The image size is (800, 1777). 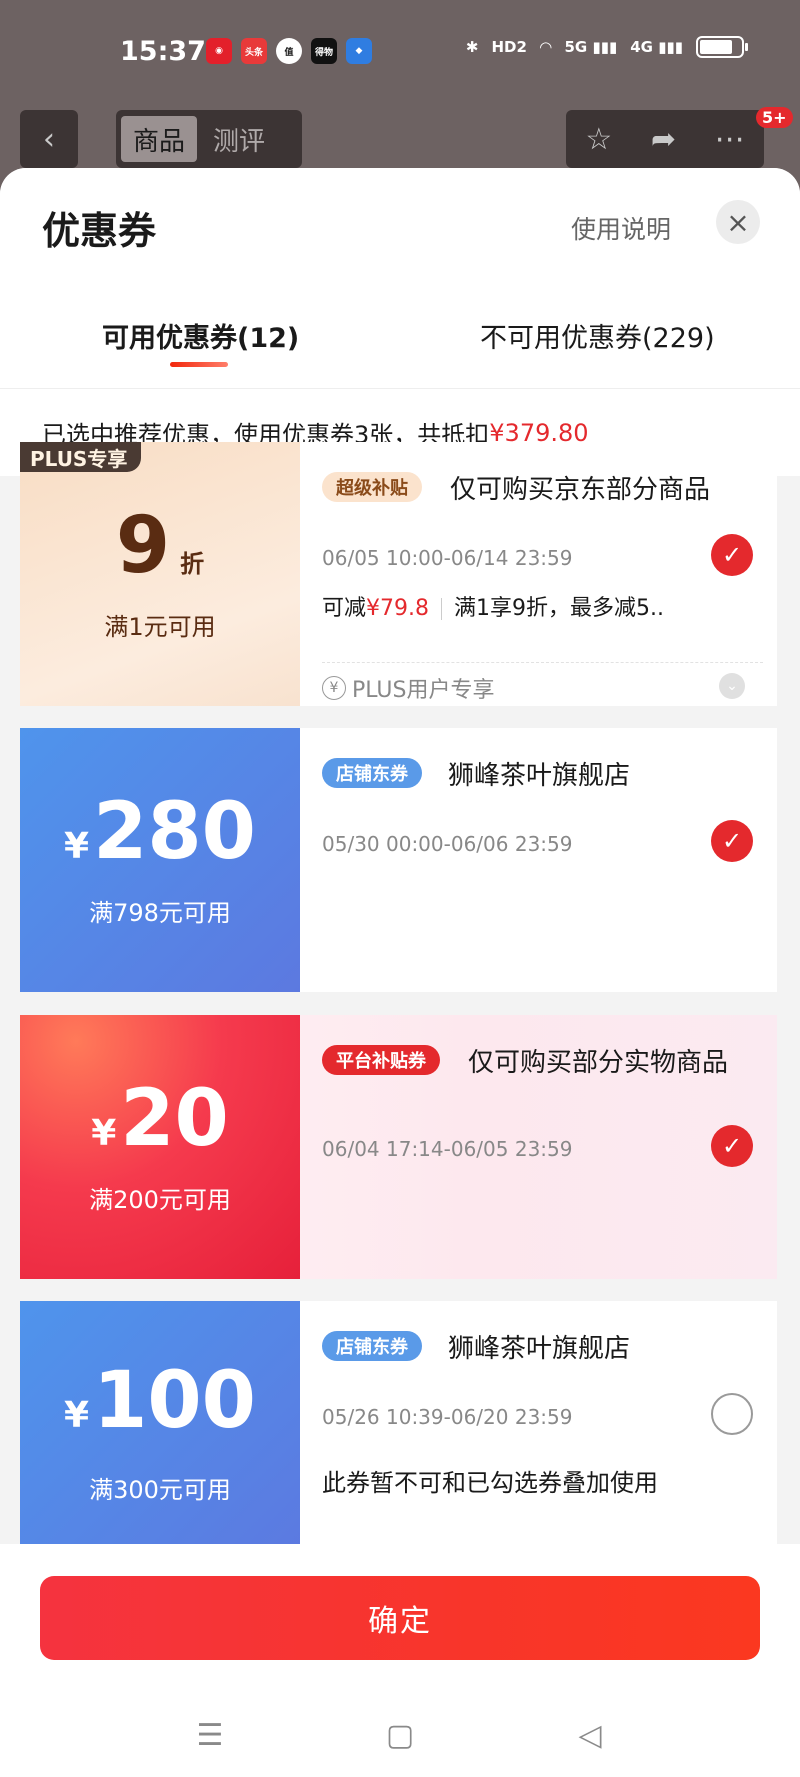 What do you see at coordinates (400, 1618) in the screenshot?
I see `confirm-button: 确定` at bounding box center [400, 1618].